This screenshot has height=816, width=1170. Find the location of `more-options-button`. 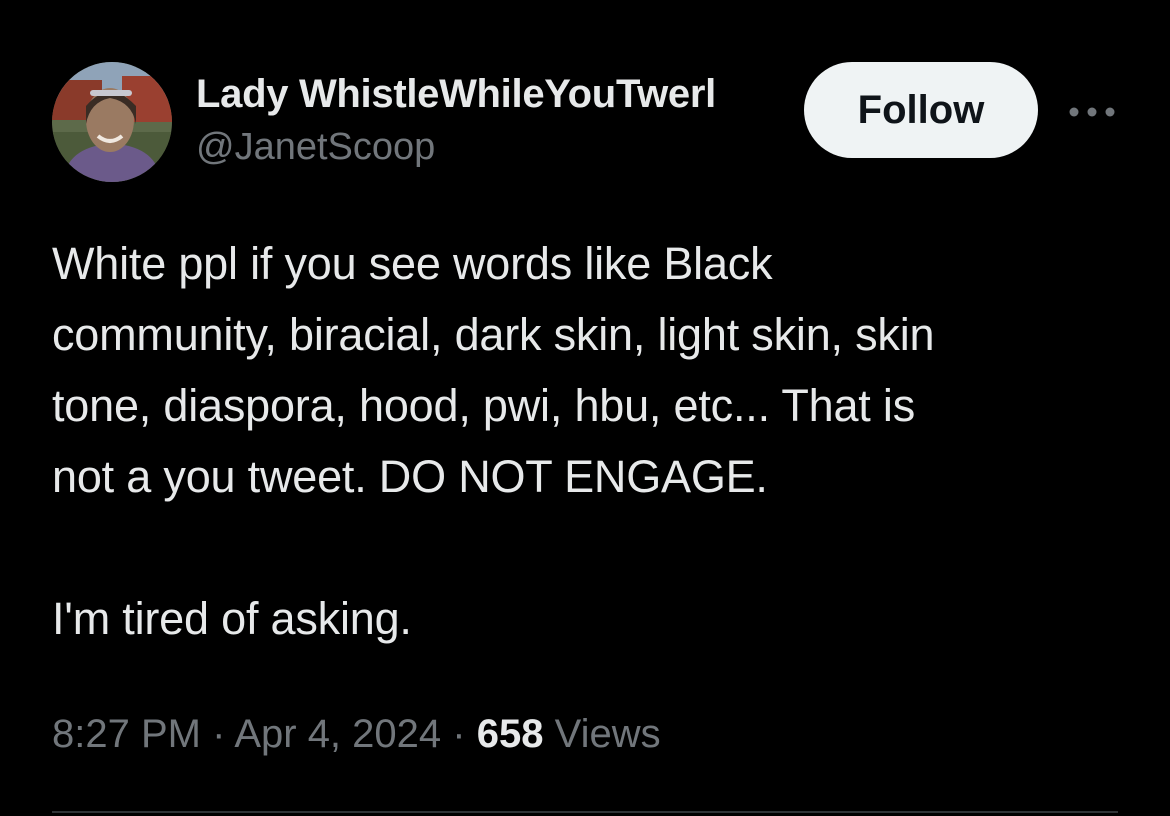

more-options-button is located at coordinates (1092, 112).